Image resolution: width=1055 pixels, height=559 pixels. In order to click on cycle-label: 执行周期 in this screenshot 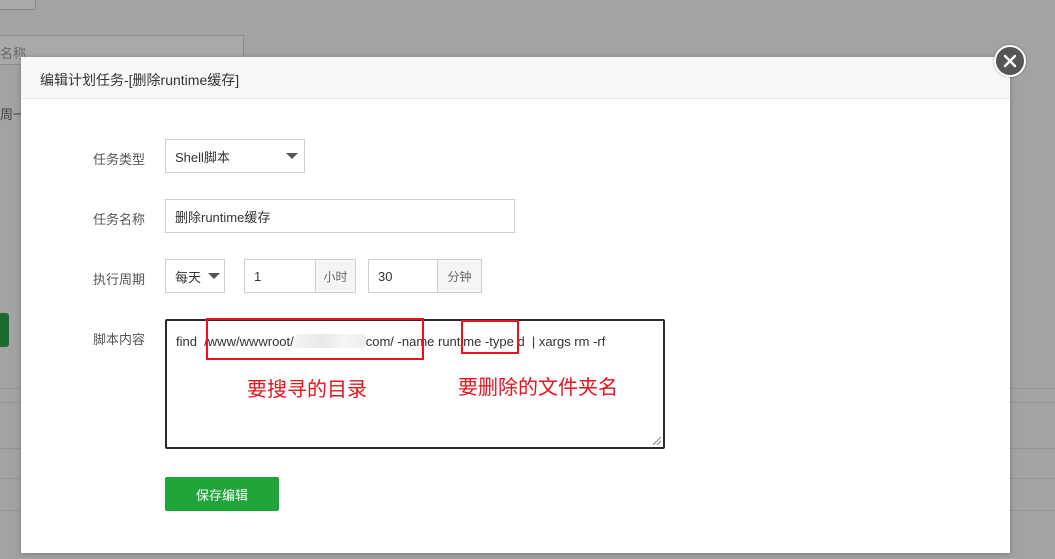, I will do `click(119, 279)`.